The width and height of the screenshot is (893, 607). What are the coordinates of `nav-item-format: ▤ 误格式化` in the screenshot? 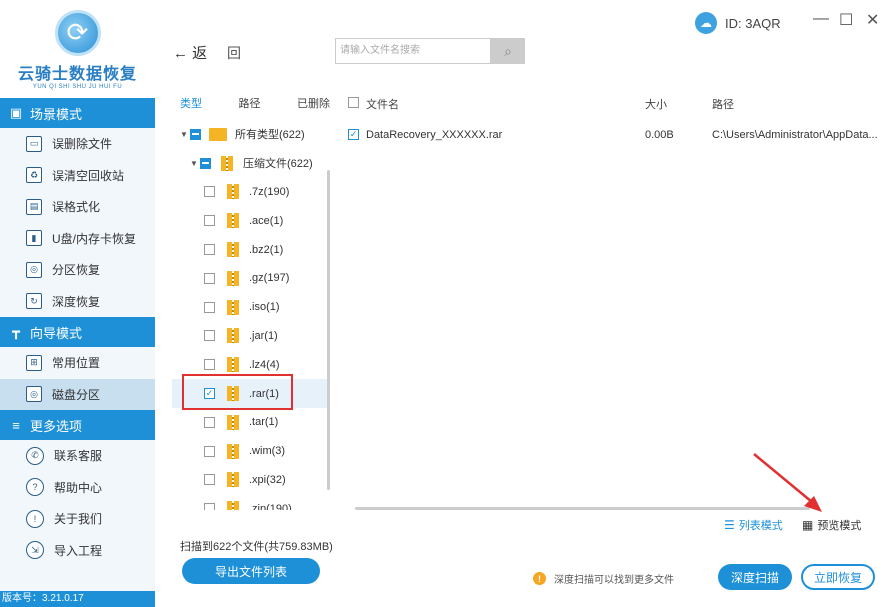 It's located at (77, 207).